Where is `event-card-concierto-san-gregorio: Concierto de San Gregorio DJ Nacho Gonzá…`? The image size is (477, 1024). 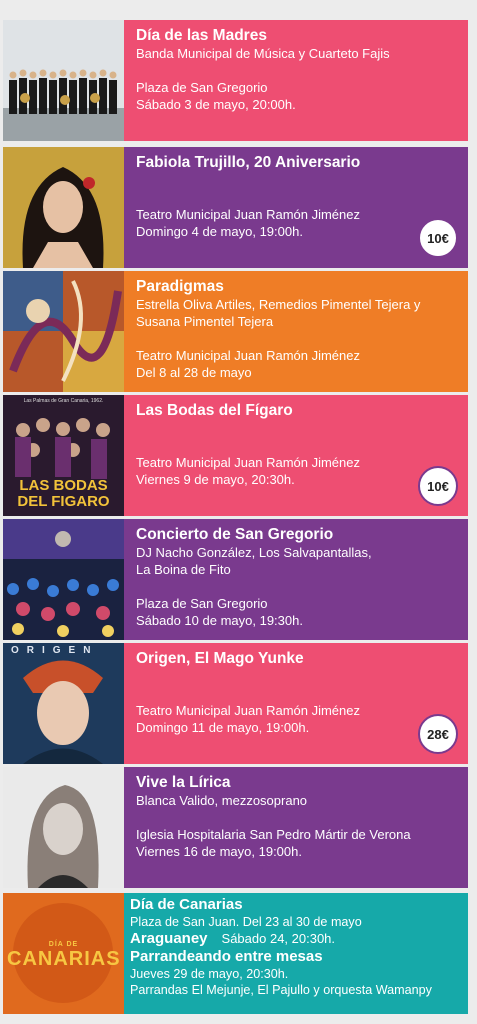
event-card-concierto-san-gregorio: Concierto de San Gregorio DJ Nacho Gonzá… is located at coordinates (235, 579).